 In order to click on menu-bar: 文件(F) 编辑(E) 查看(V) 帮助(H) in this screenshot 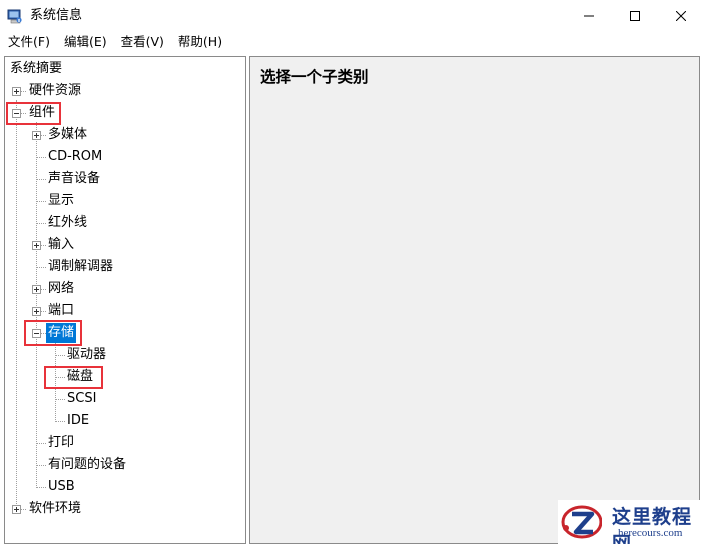, I will do `click(352, 42)`.